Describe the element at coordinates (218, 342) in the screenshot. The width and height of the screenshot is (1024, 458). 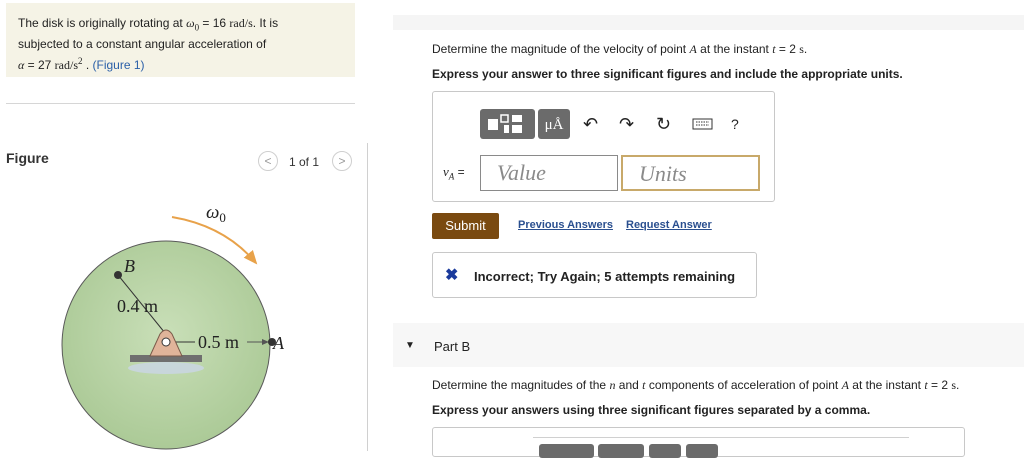
I see `label-05m: 0.5 m` at that location.